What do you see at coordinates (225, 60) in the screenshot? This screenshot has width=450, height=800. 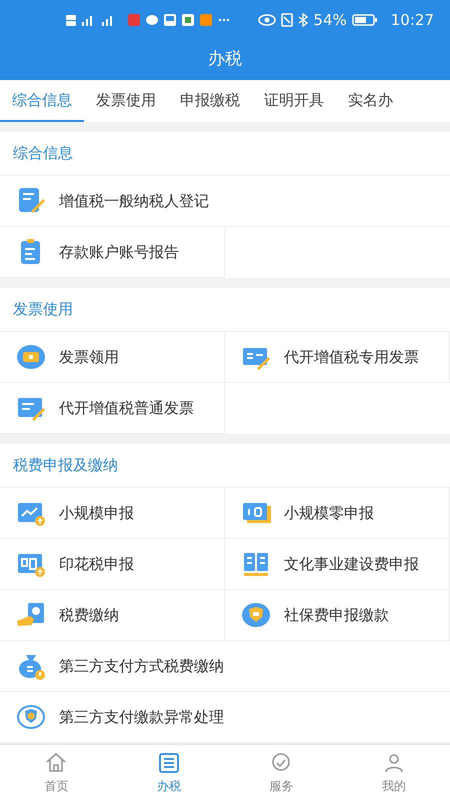 I see `page-title: 办税` at bounding box center [225, 60].